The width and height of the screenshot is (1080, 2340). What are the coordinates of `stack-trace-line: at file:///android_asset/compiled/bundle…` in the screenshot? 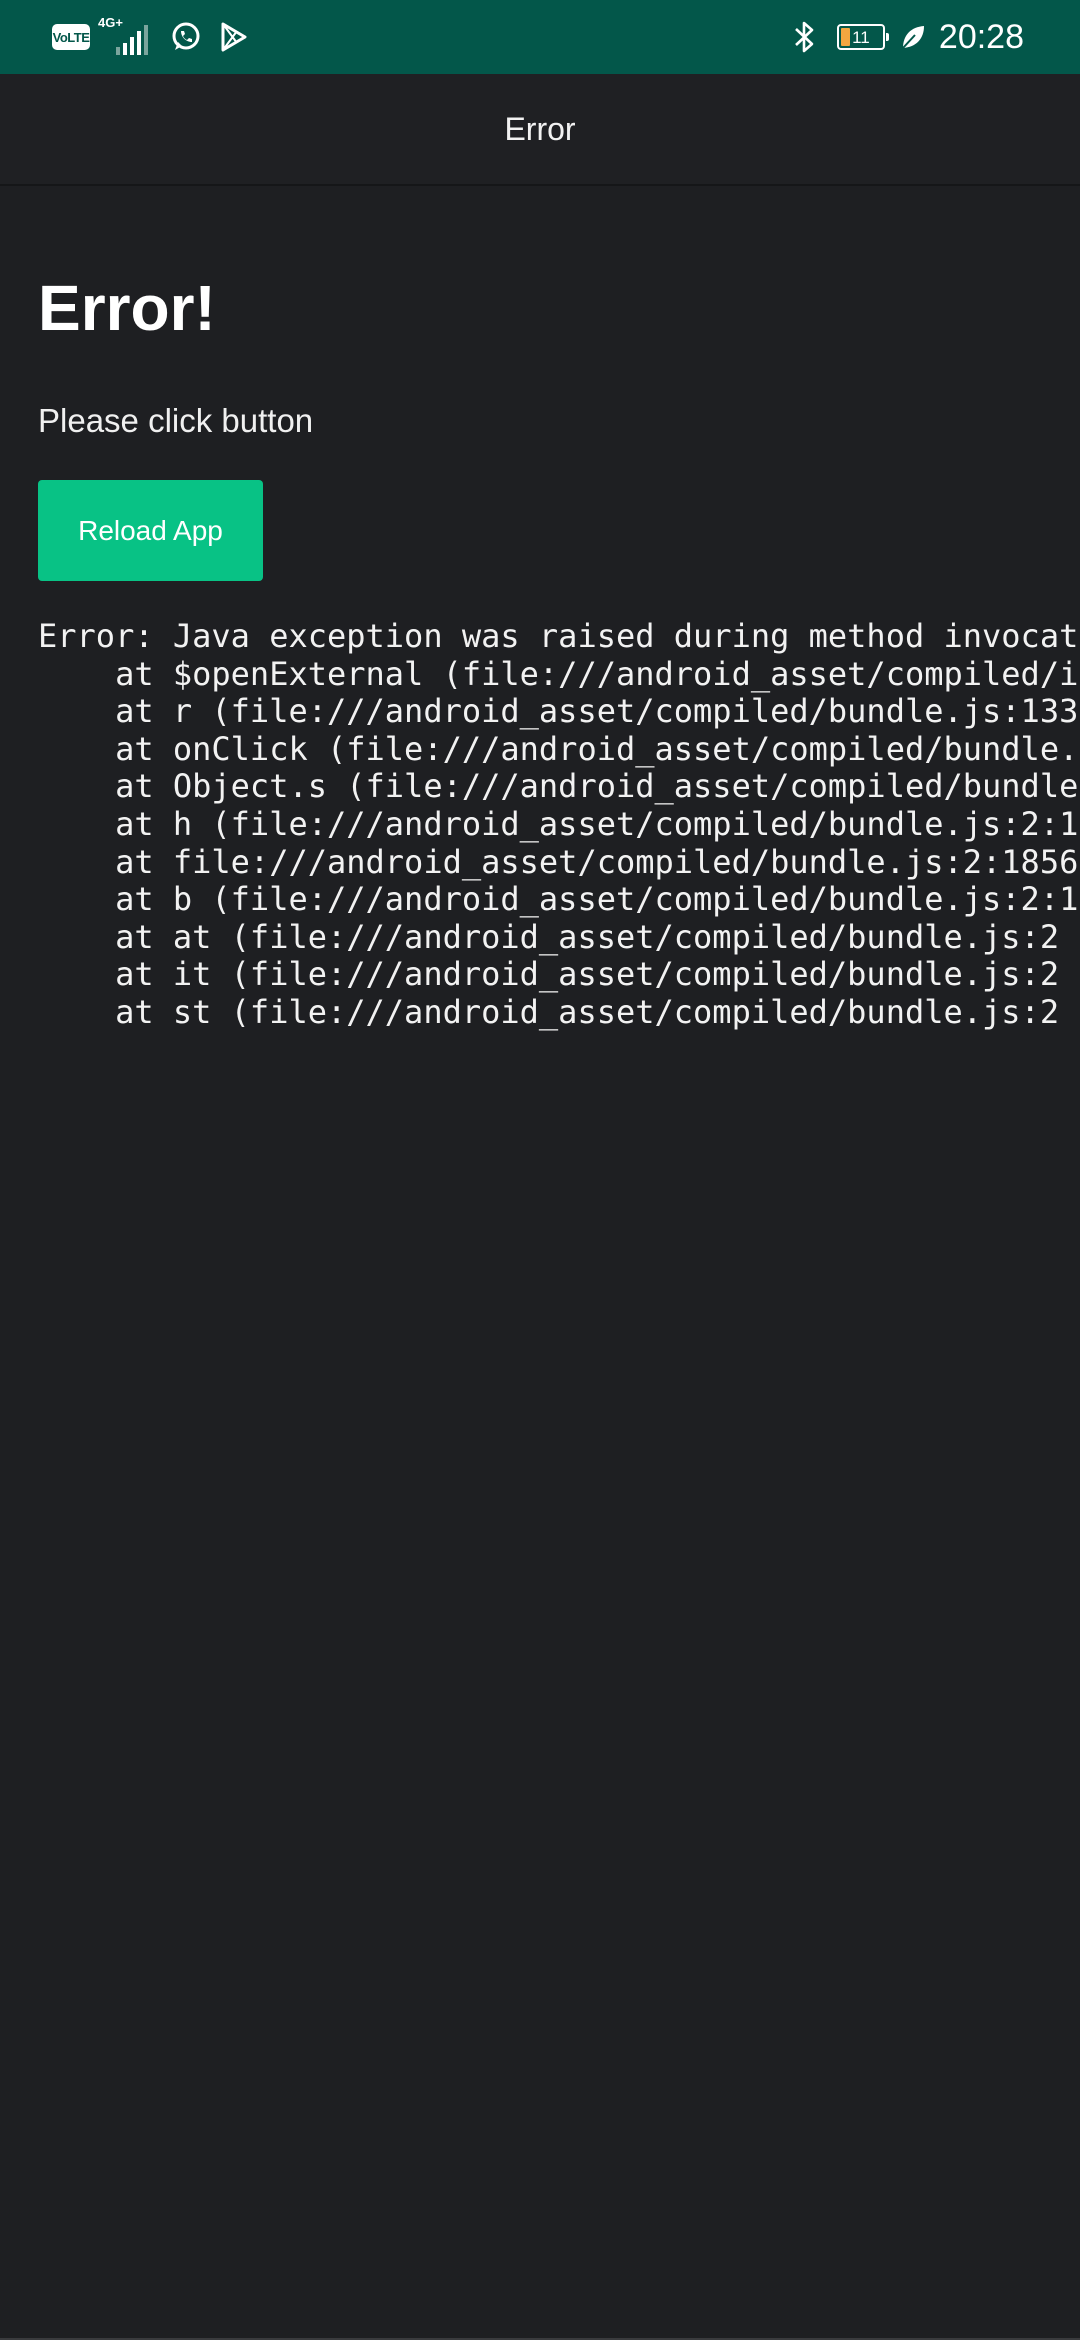 It's located at (558, 862).